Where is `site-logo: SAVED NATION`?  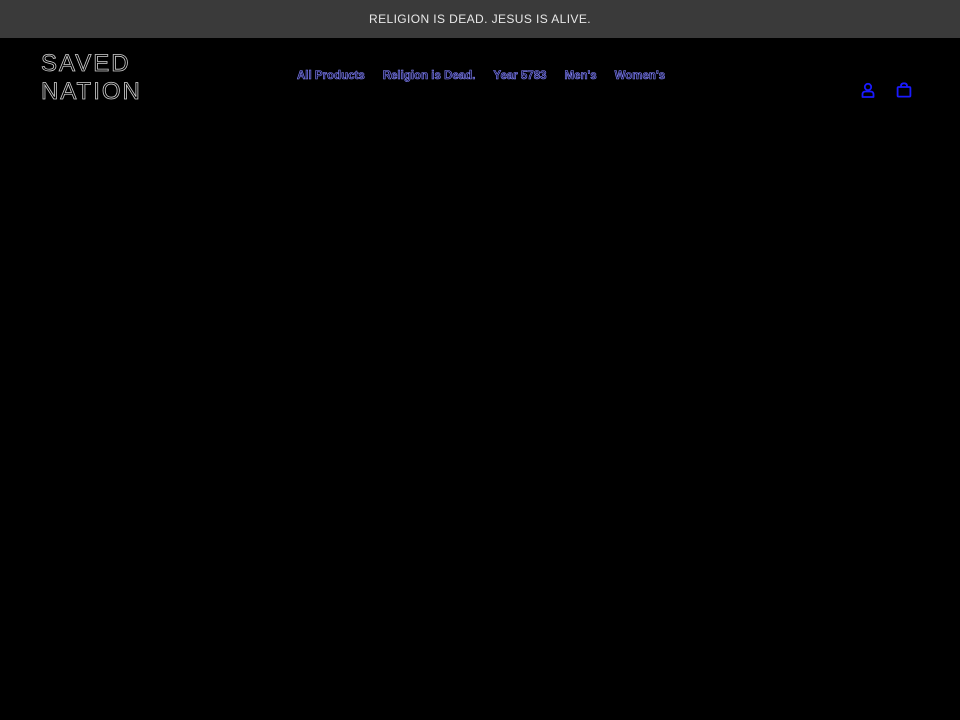
site-logo: SAVED NATION is located at coordinates (101, 78).